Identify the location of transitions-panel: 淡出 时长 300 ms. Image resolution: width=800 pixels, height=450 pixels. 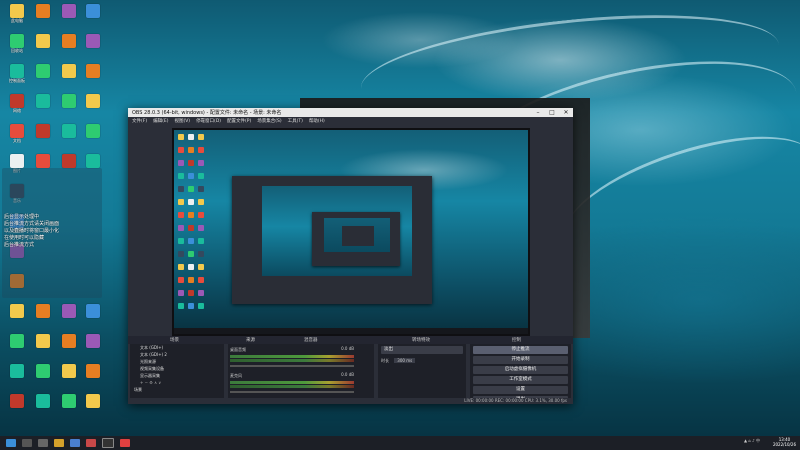
(422, 373).